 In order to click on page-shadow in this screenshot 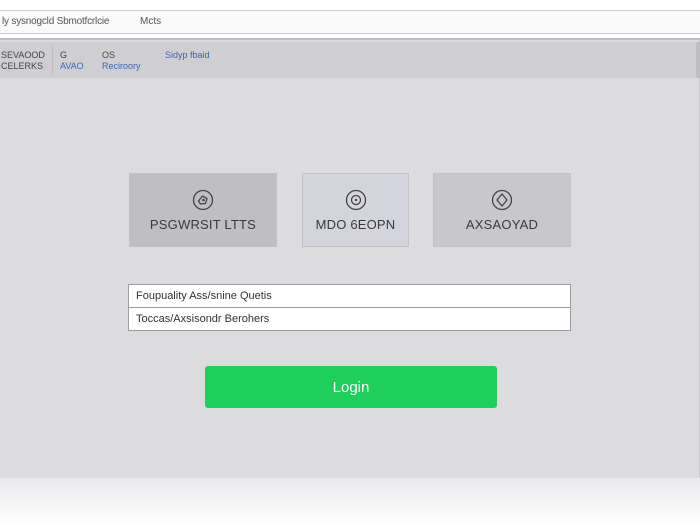, I will do `click(350, 501)`.